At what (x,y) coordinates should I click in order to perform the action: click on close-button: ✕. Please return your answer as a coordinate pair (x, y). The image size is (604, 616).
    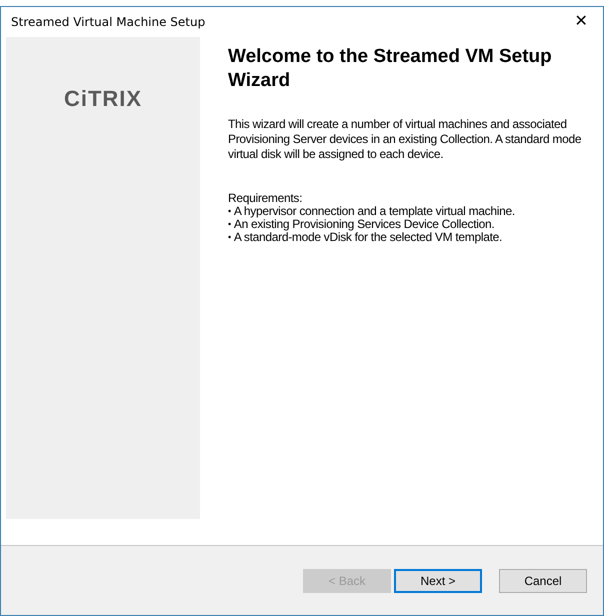
    Looking at the image, I should click on (581, 22).